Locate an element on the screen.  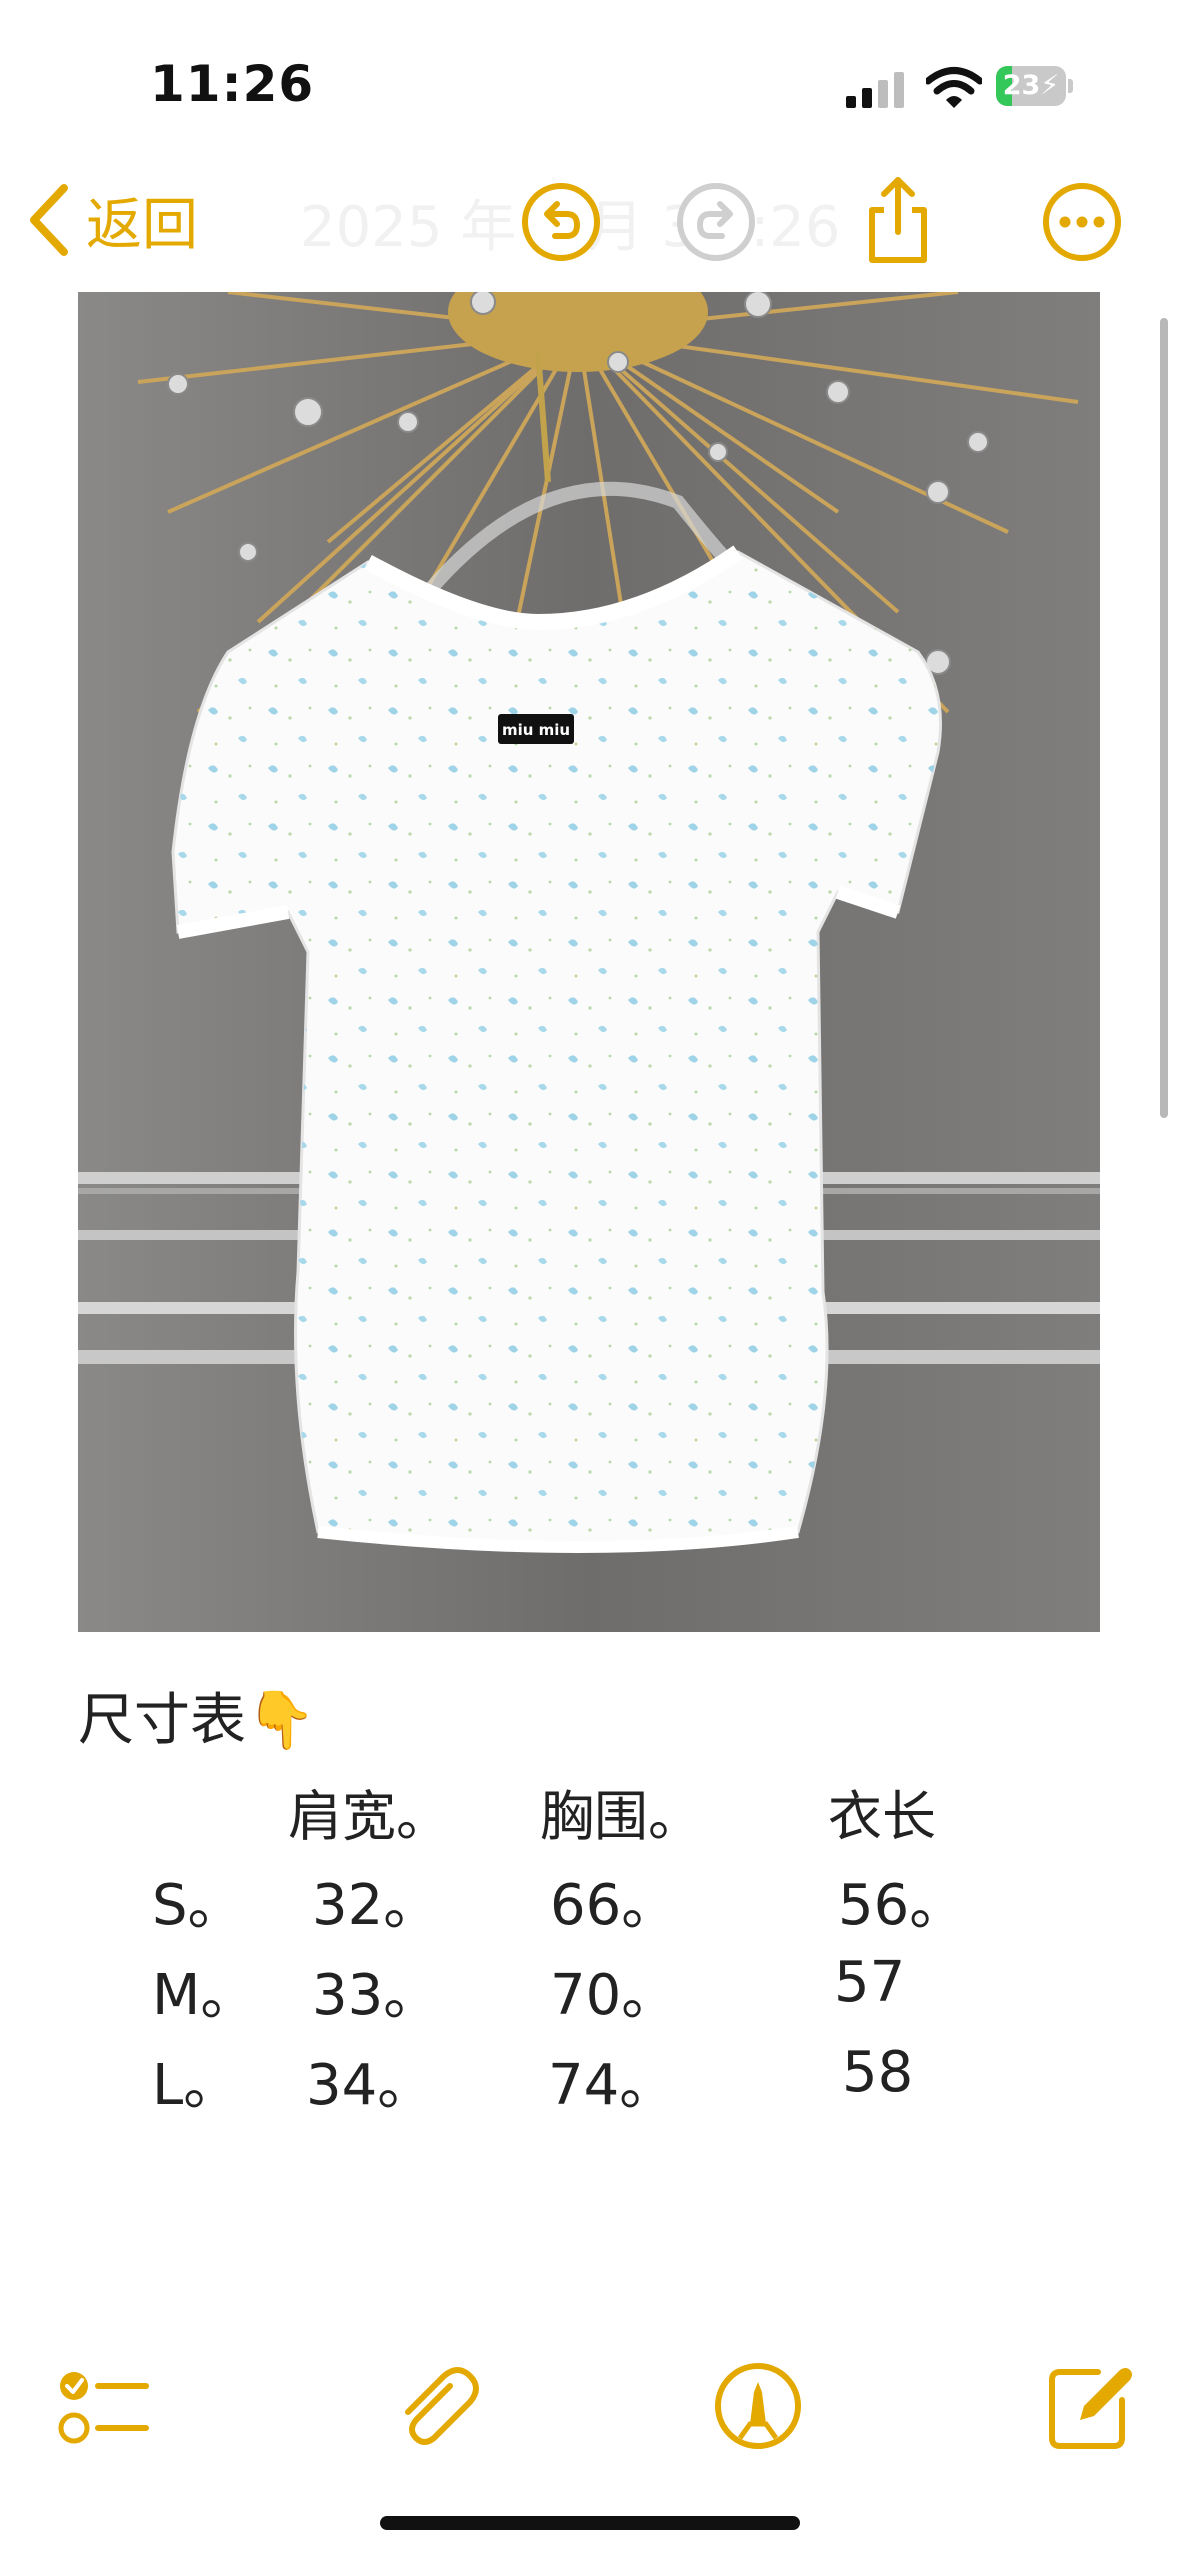
share-icon is located at coordinates (898, 220).